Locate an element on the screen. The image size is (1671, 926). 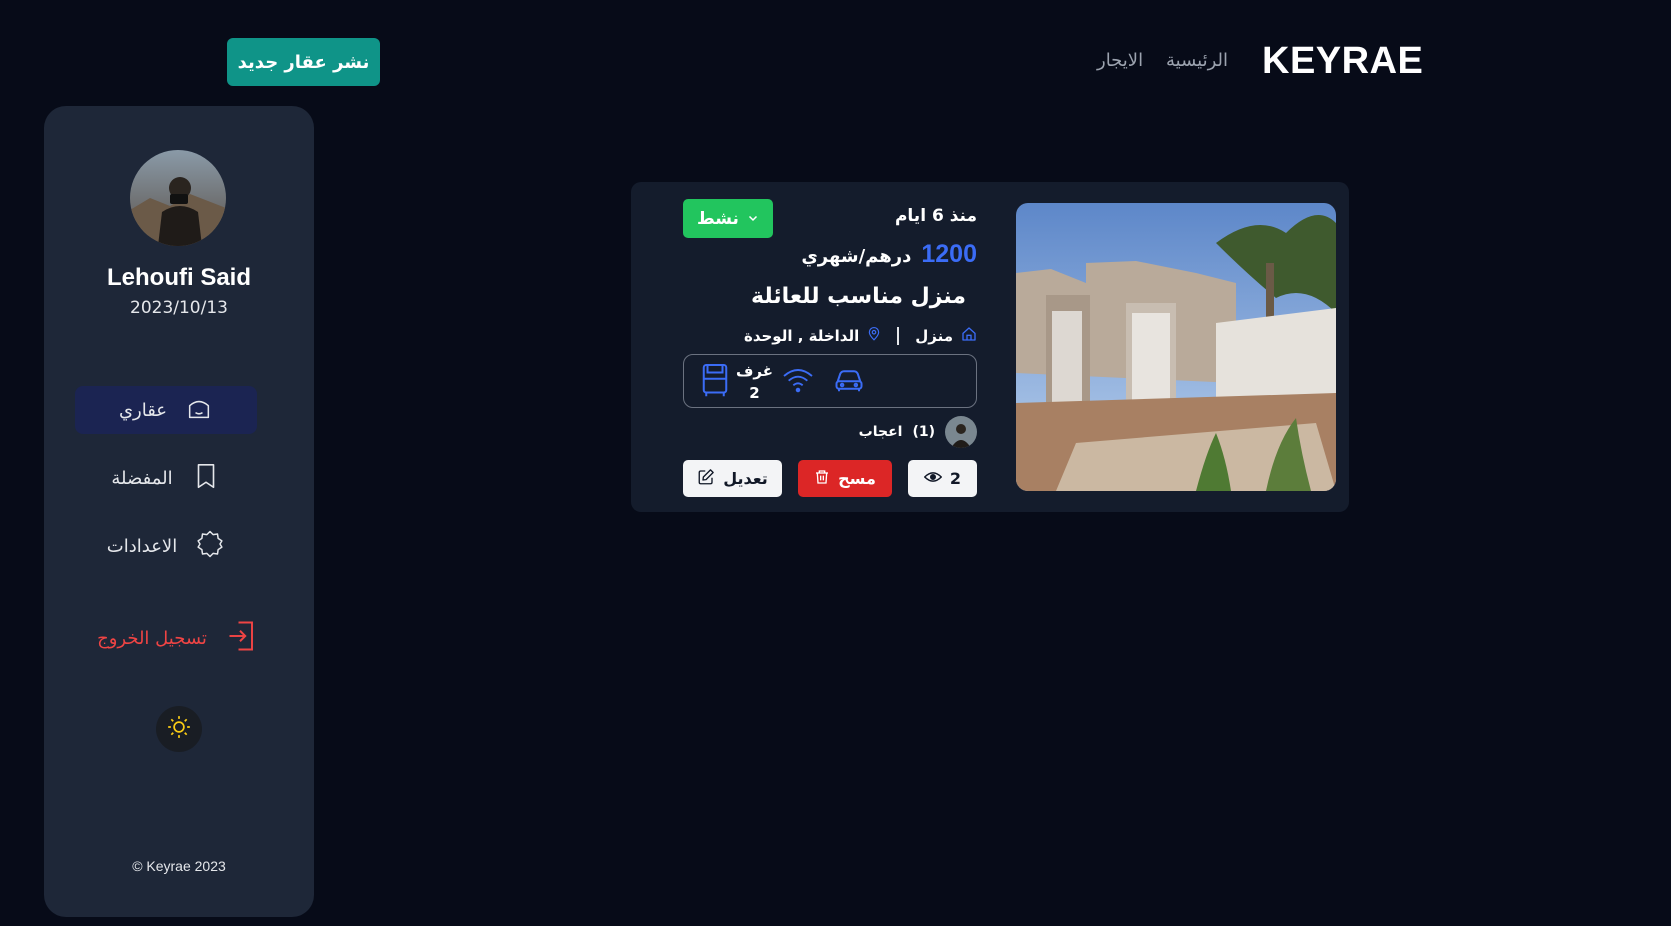
rooms-count: 2 is located at coordinates (754, 393).